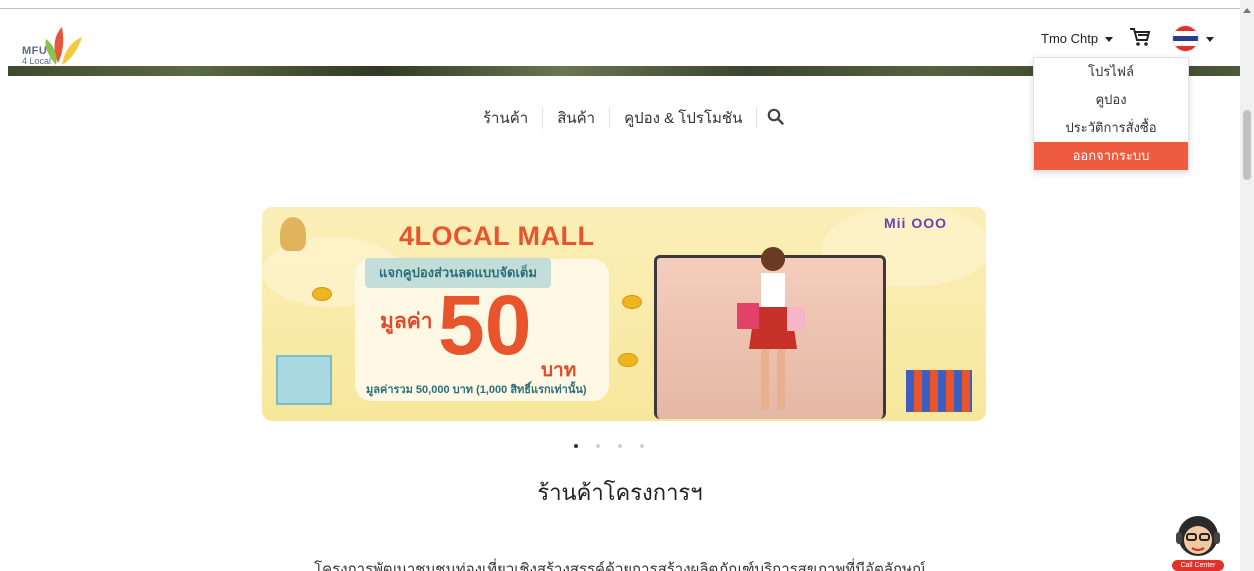  Describe the element at coordinates (1185, 38) in the screenshot. I see `thailand-flag-icon` at that location.